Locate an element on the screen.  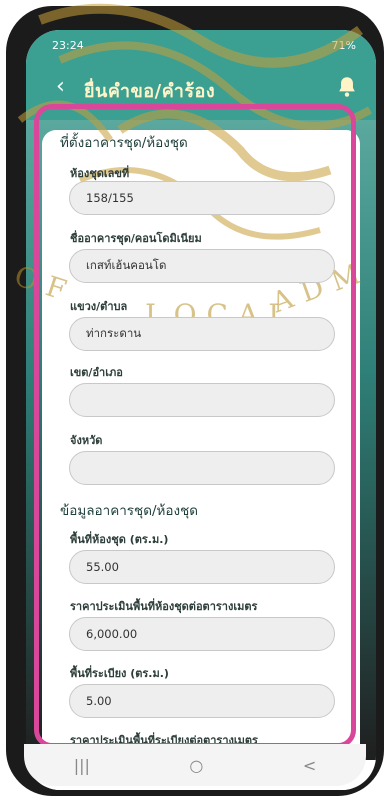
section-title-location: ที่ตั้งอาคารชุด/ห้องชุด is located at coordinates (124, 143).